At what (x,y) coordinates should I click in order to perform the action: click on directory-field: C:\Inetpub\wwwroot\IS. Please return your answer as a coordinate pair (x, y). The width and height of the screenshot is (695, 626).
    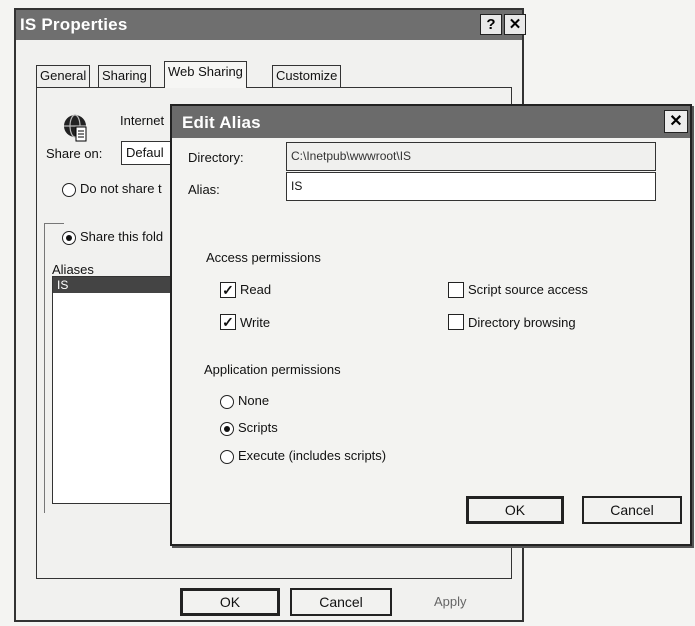
    Looking at the image, I should click on (471, 156).